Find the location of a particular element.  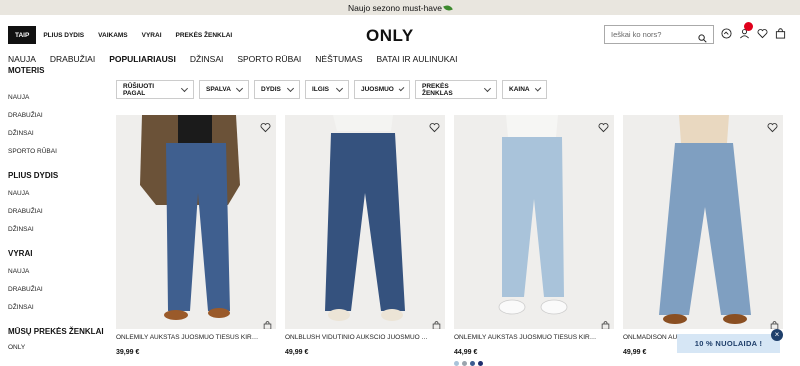

promo-text: Naujo sezono must-have is located at coordinates (395, 7).